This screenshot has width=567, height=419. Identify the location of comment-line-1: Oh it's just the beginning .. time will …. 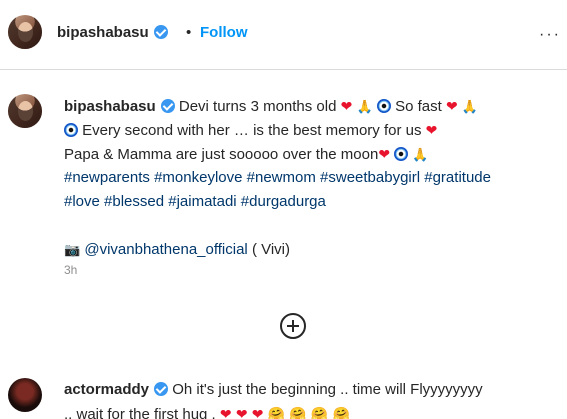
(327, 389).